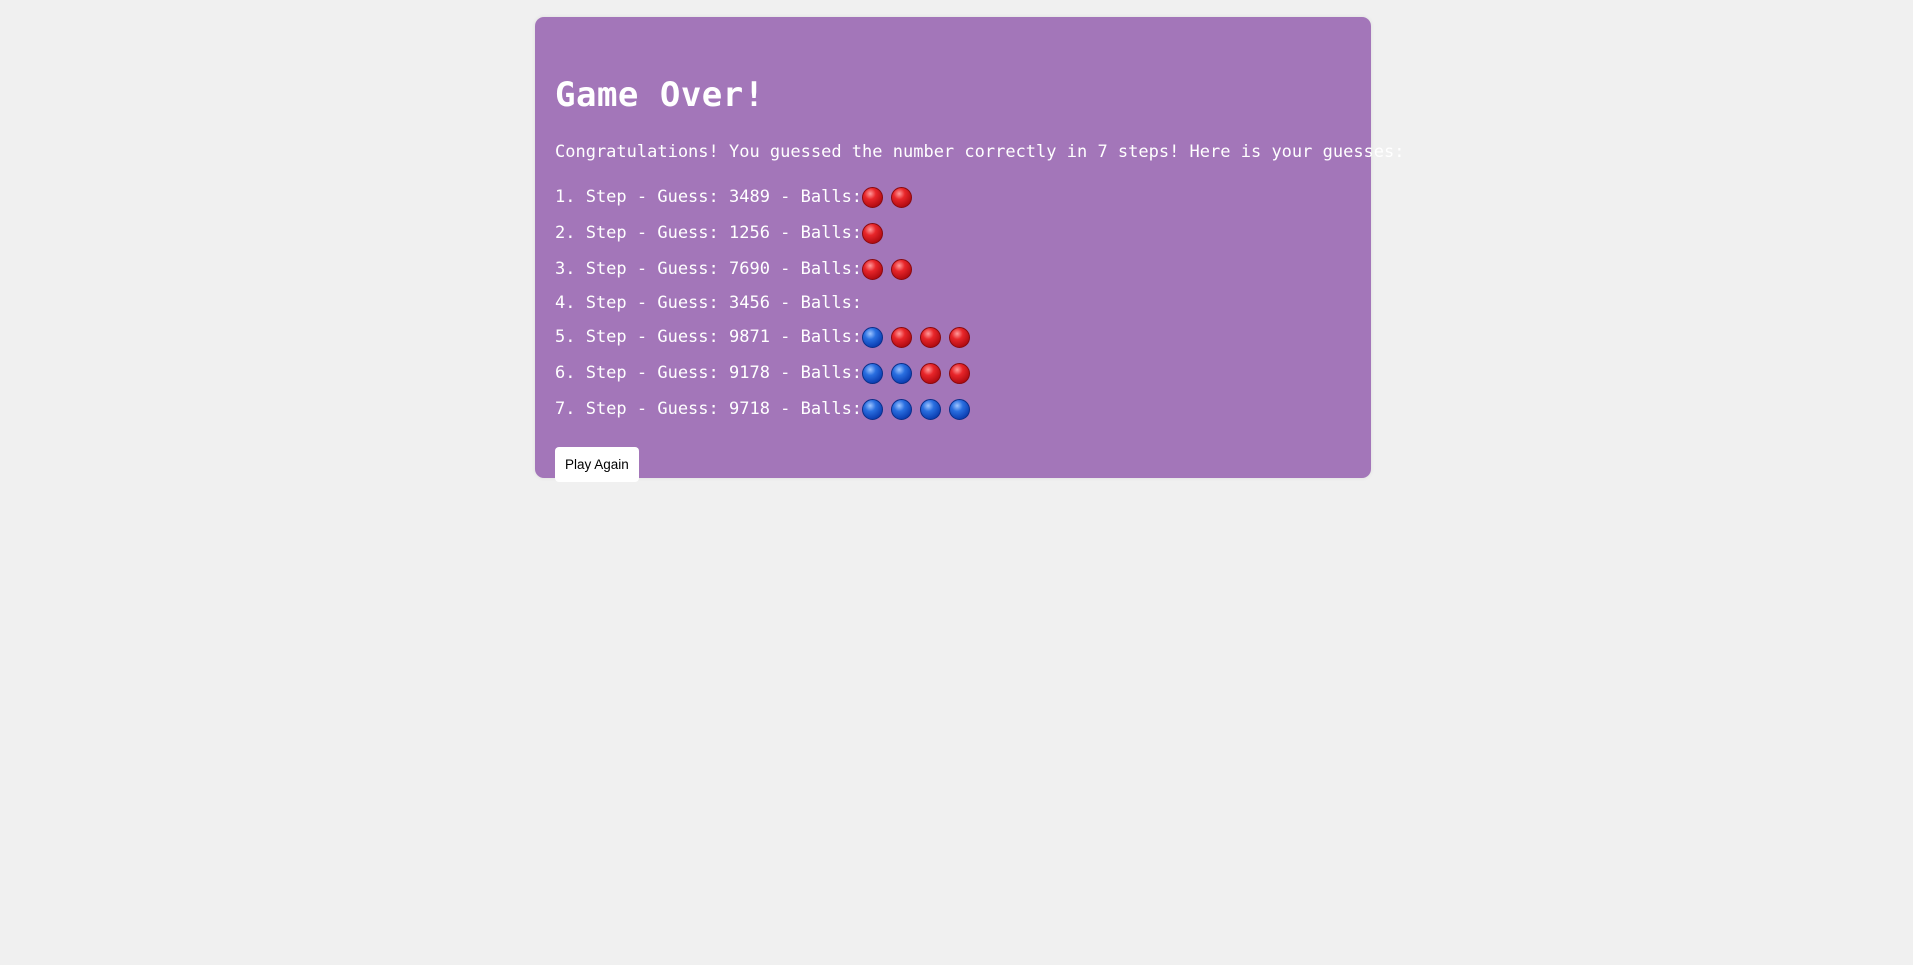 The height and width of the screenshot is (965, 1913). I want to click on guess-row-1: 1. Step - Guess: 3489 - Balls:, so click(953, 197).